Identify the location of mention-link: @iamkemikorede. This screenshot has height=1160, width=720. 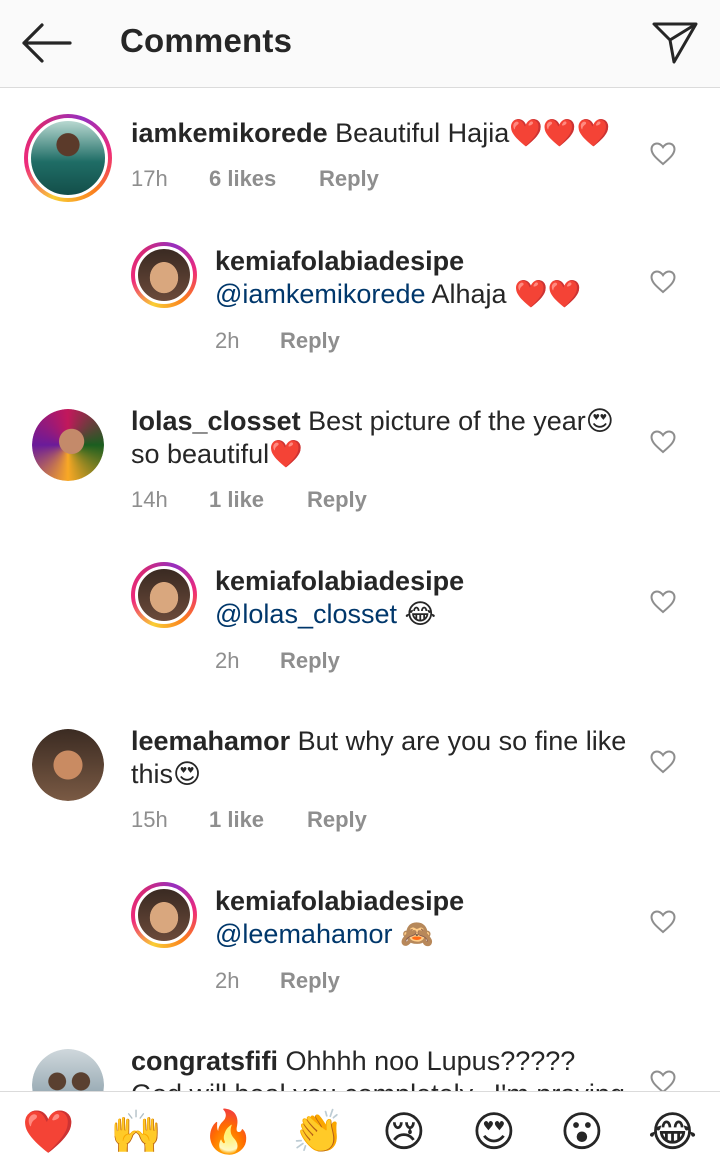
(320, 294).